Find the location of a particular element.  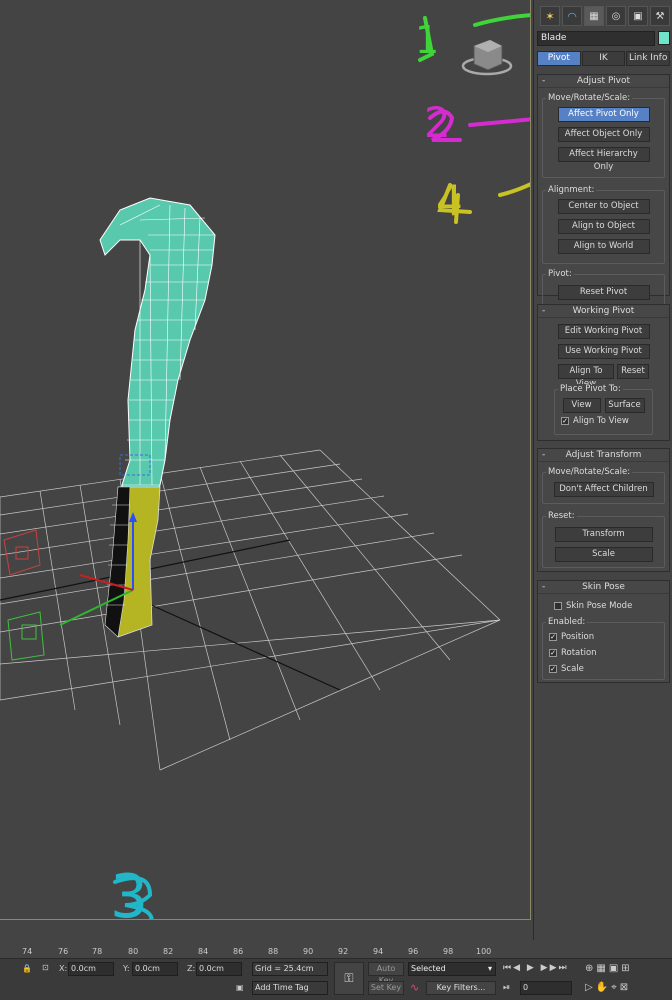

key-mode-toggle-icon: ⏯ is located at coordinates (506, 988).